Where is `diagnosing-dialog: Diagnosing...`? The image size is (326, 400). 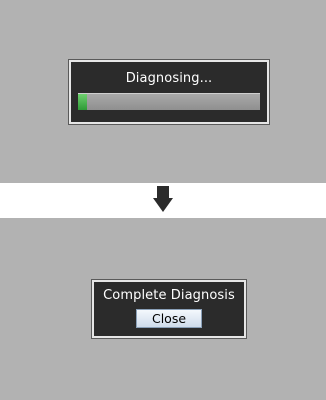
diagnosing-dialog: Diagnosing... is located at coordinates (169, 92).